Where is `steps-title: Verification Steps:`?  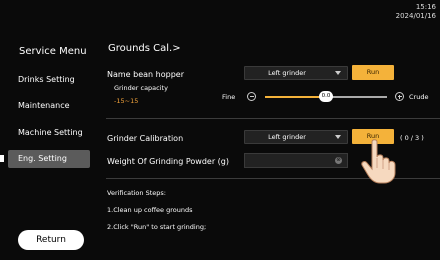 steps-title: Verification Steps: is located at coordinates (136, 193).